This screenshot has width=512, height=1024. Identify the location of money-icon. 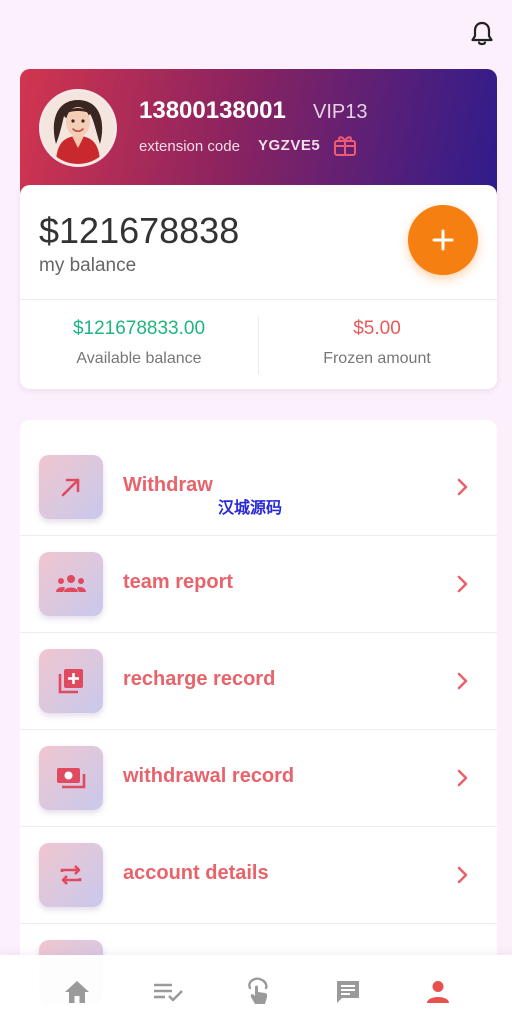
(71, 778).